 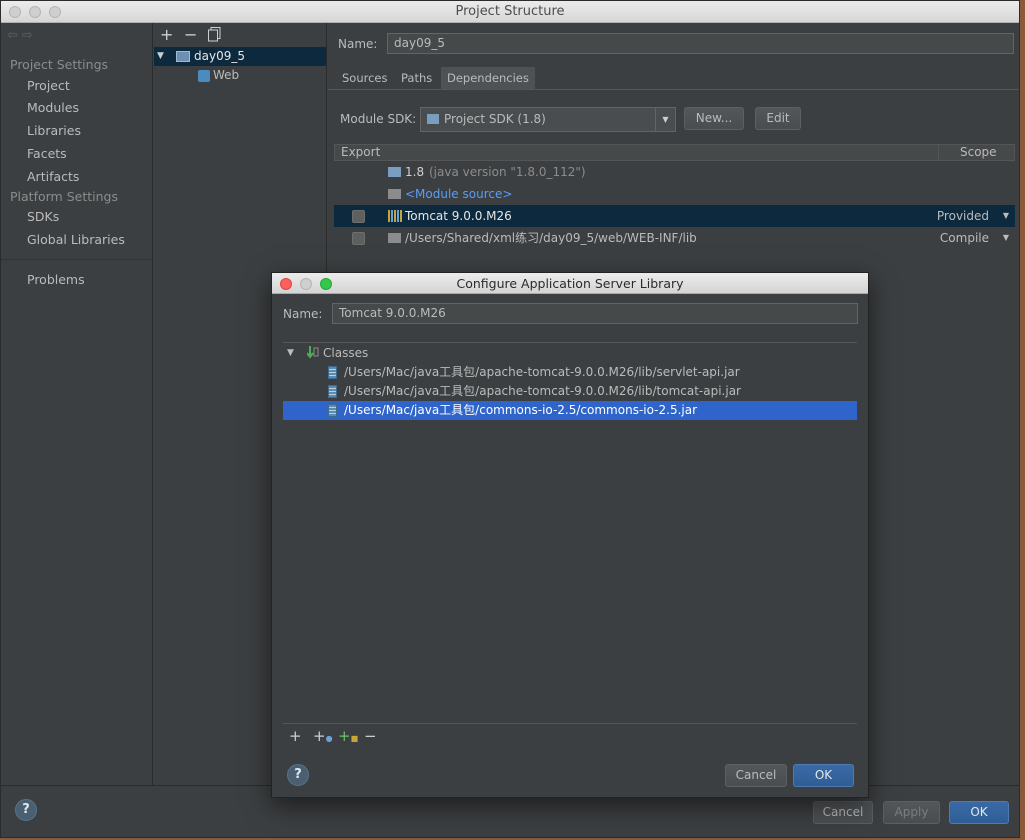 What do you see at coordinates (570, 353) in the screenshot?
I see `classes-root: ▼ Classes` at bounding box center [570, 353].